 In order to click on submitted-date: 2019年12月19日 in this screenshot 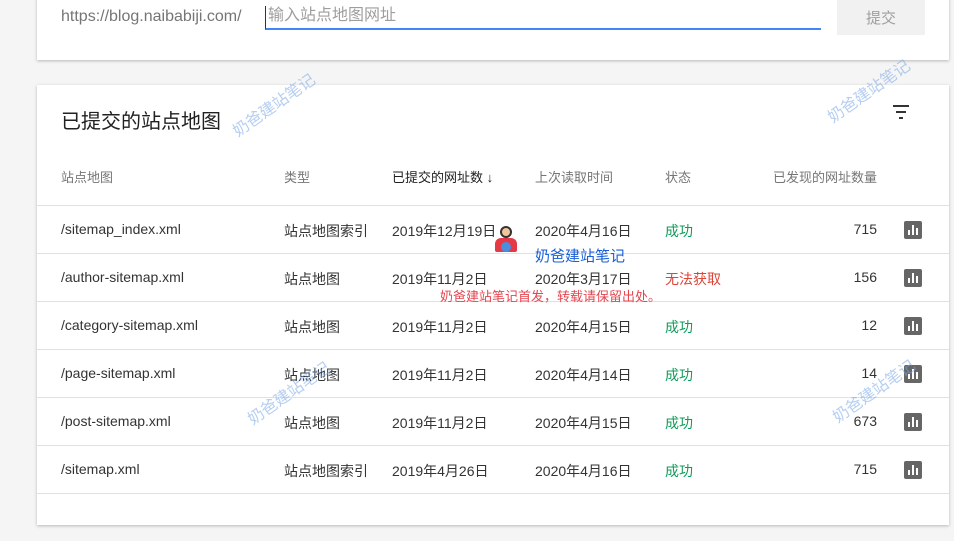, I will do `click(444, 231)`.